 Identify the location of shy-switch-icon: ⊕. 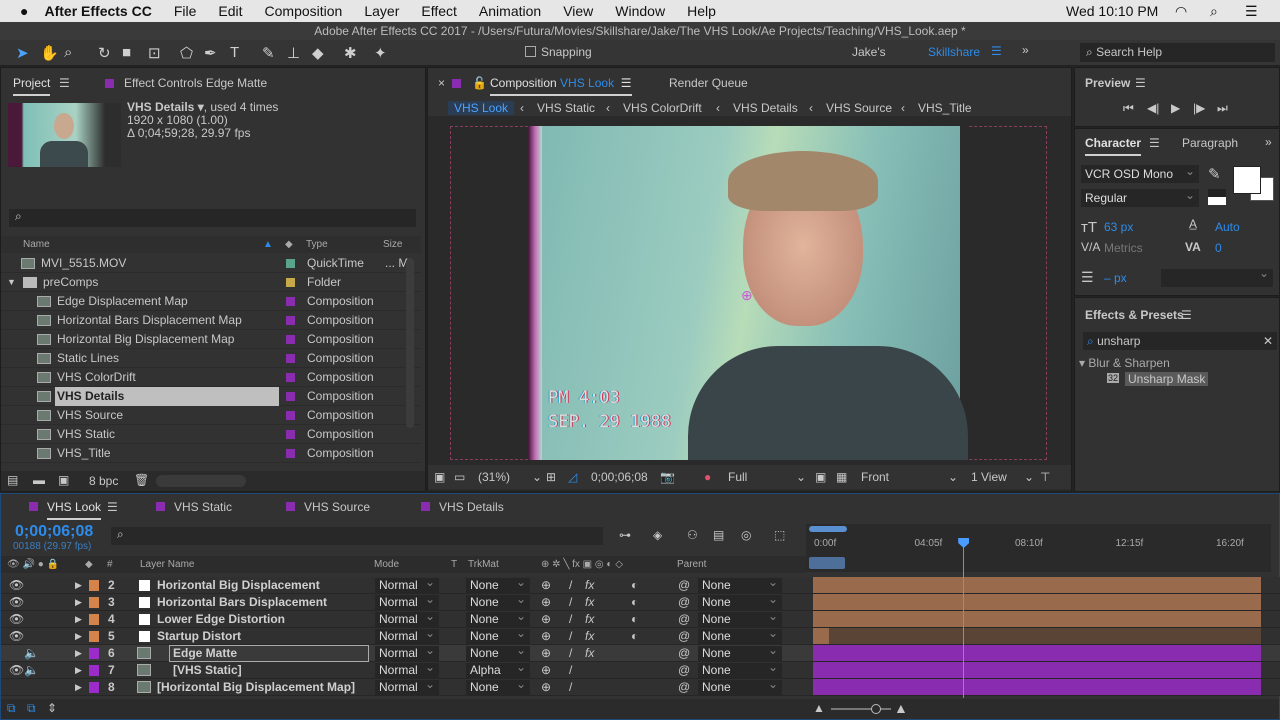
(546, 653).